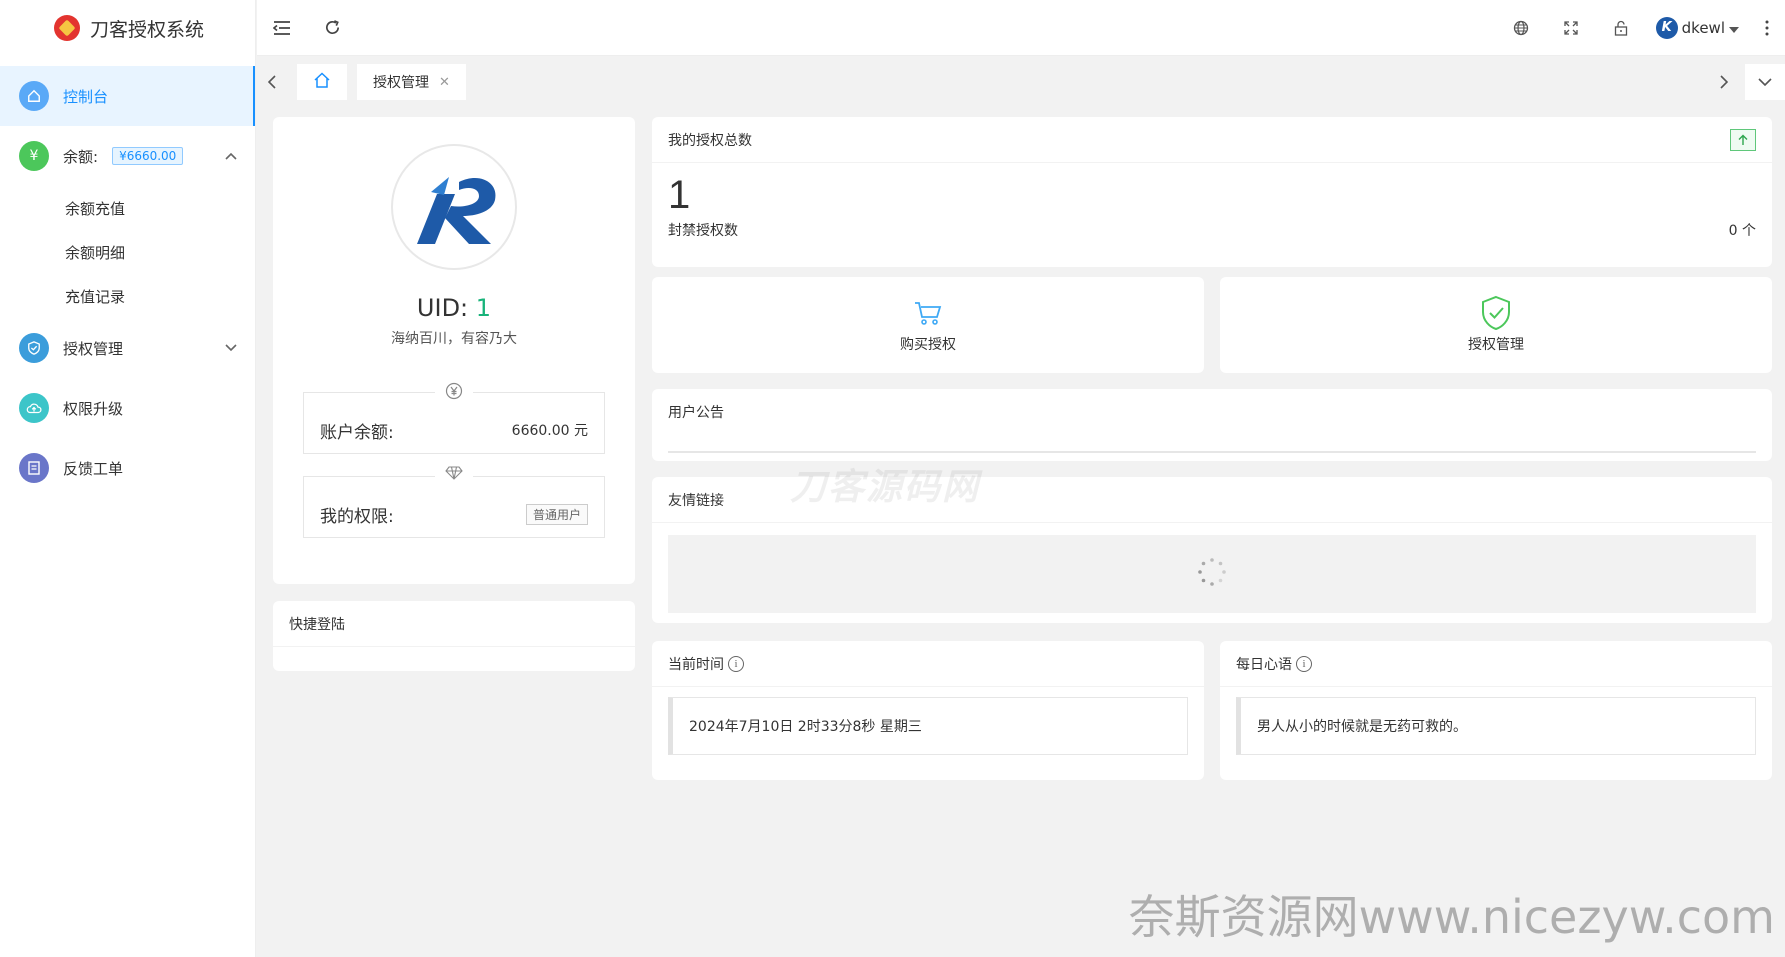 The image size is (1785, 957). Describe the element at coordinates (1212, 192) in the screenshot. I see `auth-stats-card: 我的授权总数 1 封禁授权数 0 个` at that location.